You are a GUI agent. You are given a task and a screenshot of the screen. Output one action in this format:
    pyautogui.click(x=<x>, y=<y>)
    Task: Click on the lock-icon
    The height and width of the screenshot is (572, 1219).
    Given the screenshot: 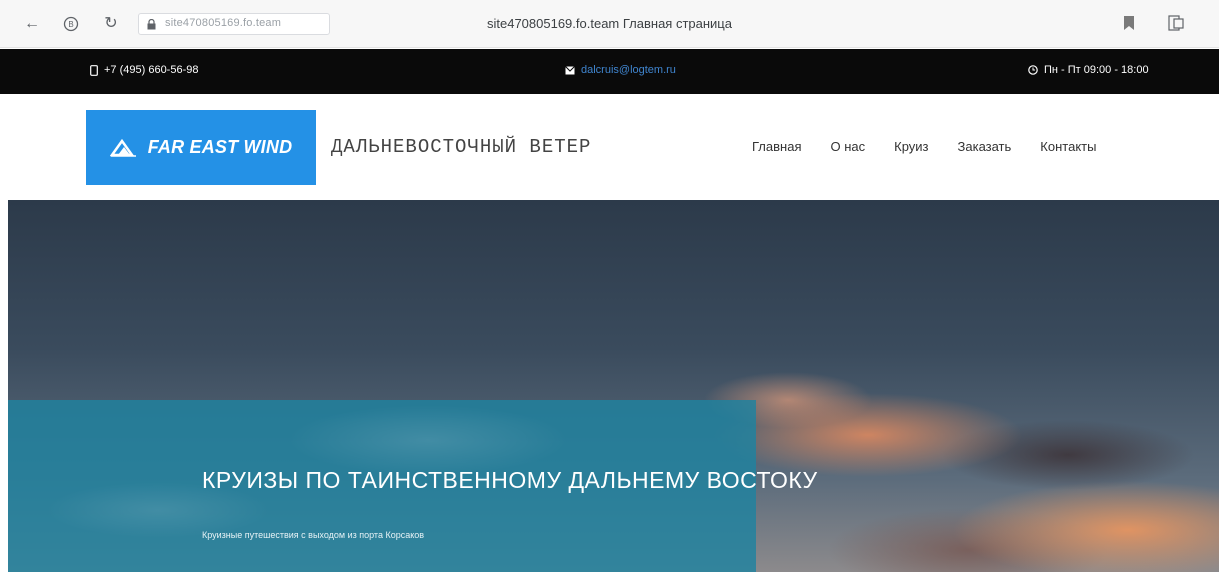 What is the action you would take?
    pyautogui.click(x=151, y=24)
    